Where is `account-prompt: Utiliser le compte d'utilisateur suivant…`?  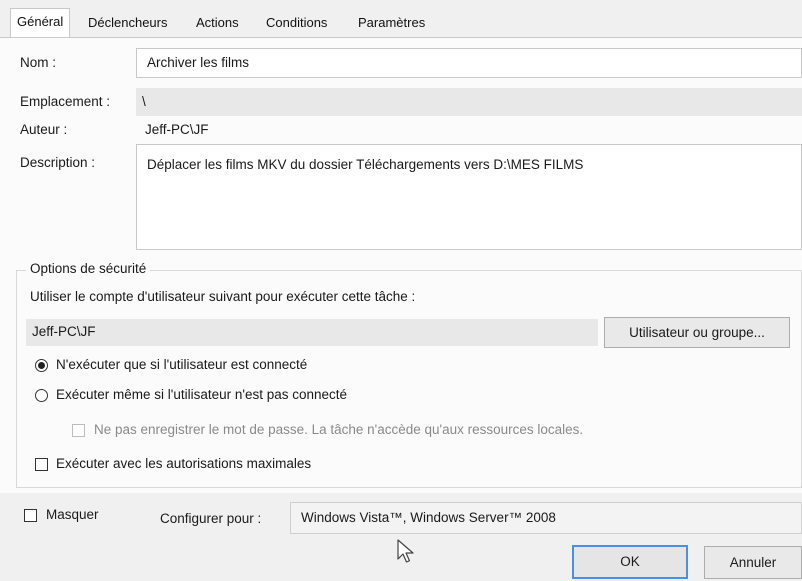 account-prompt: Utiliser le compte d'utilisateur suivant… is located at coordinates (223, 296).